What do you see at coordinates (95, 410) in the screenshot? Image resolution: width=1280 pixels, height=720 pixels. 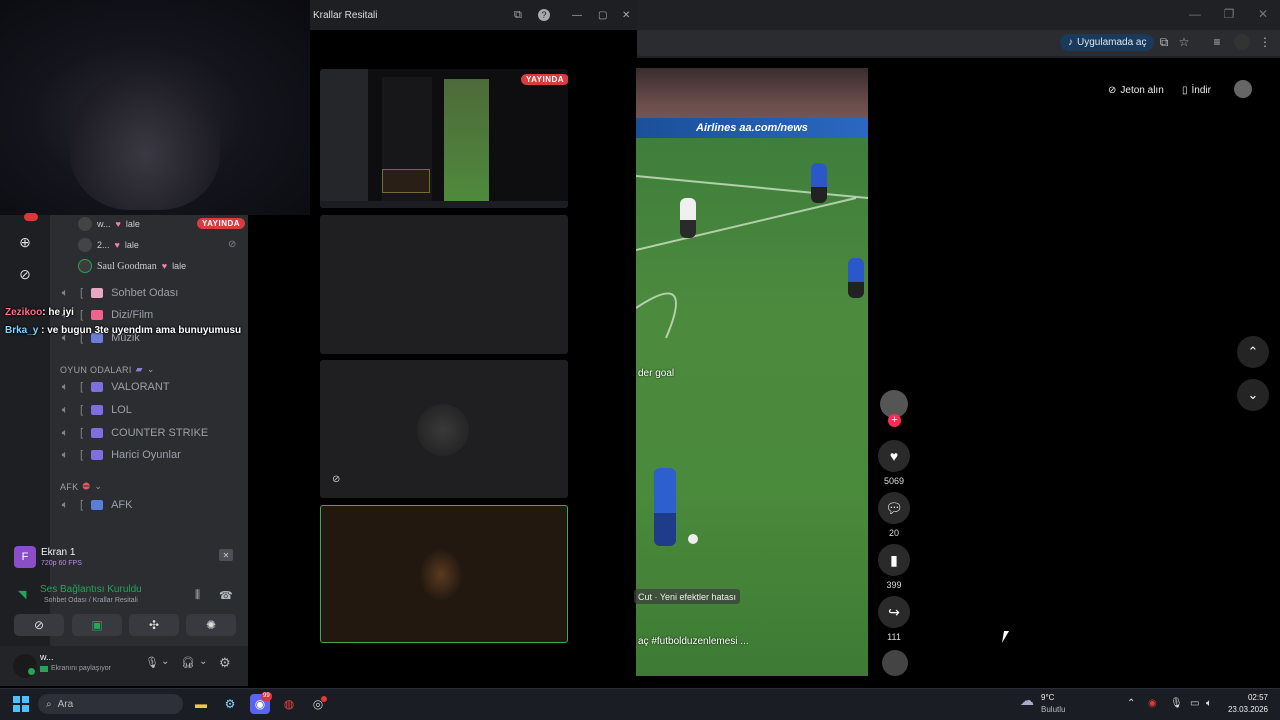 I see `voice-channel: 🔈︎ [ LOL` at bounding box center [95, 410].